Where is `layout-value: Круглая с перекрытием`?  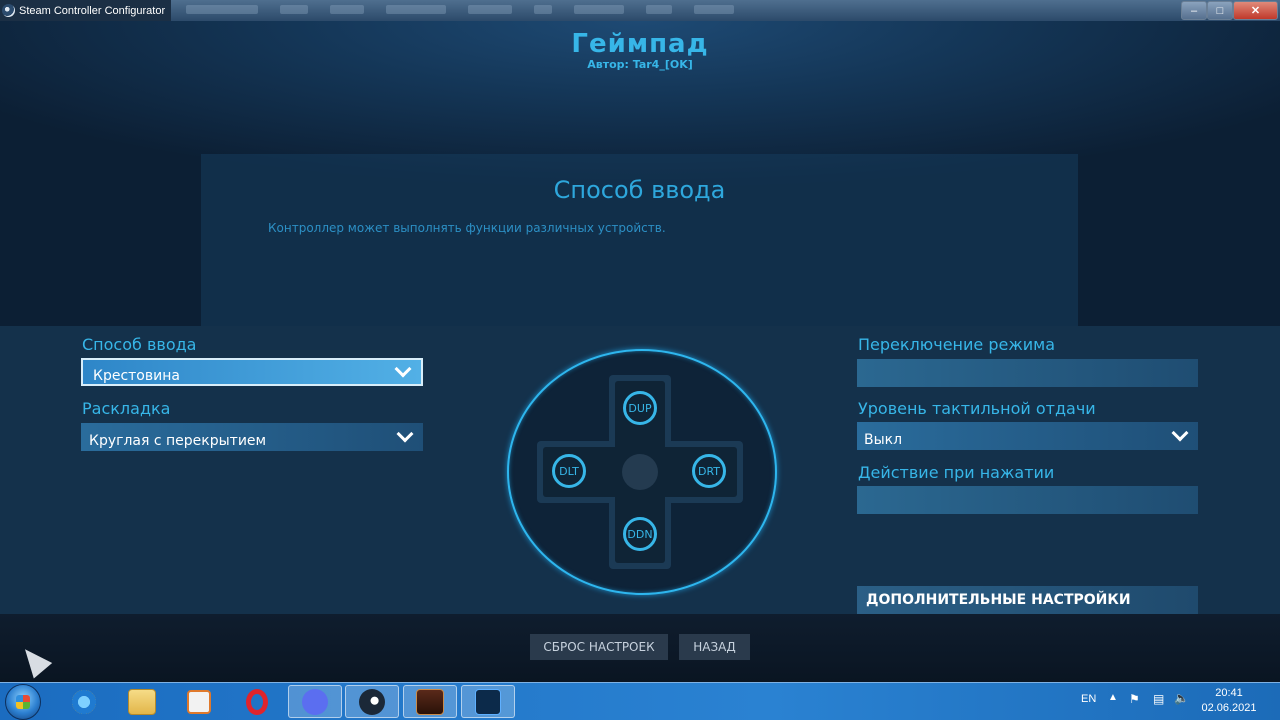 layout-value: Круглая с перекрытием is located at coordinates (178, 441).